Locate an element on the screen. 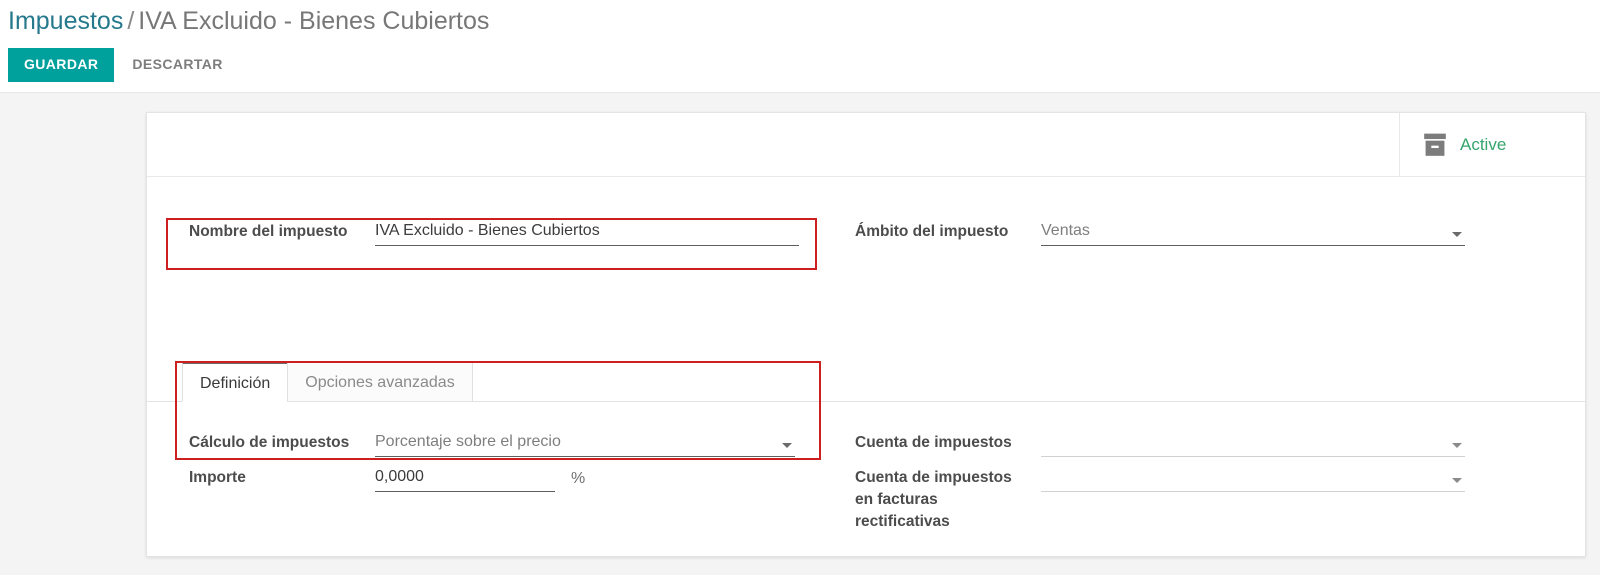  field-tax-computation-label: Cálculo de impuestos is located at coordinates (269, 442).